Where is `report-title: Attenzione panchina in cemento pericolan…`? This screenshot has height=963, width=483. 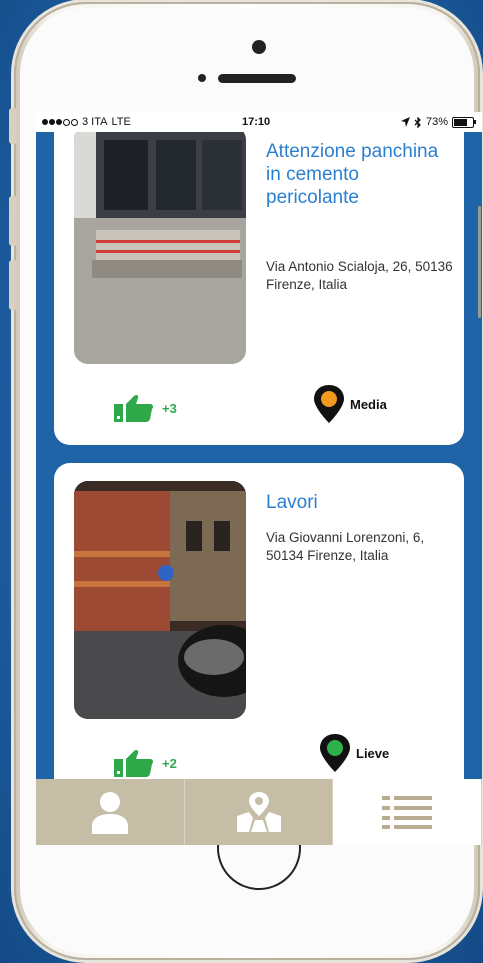 report-title: Attenzione panchina in cemento pericolan… is located at coordinates (361, 174).